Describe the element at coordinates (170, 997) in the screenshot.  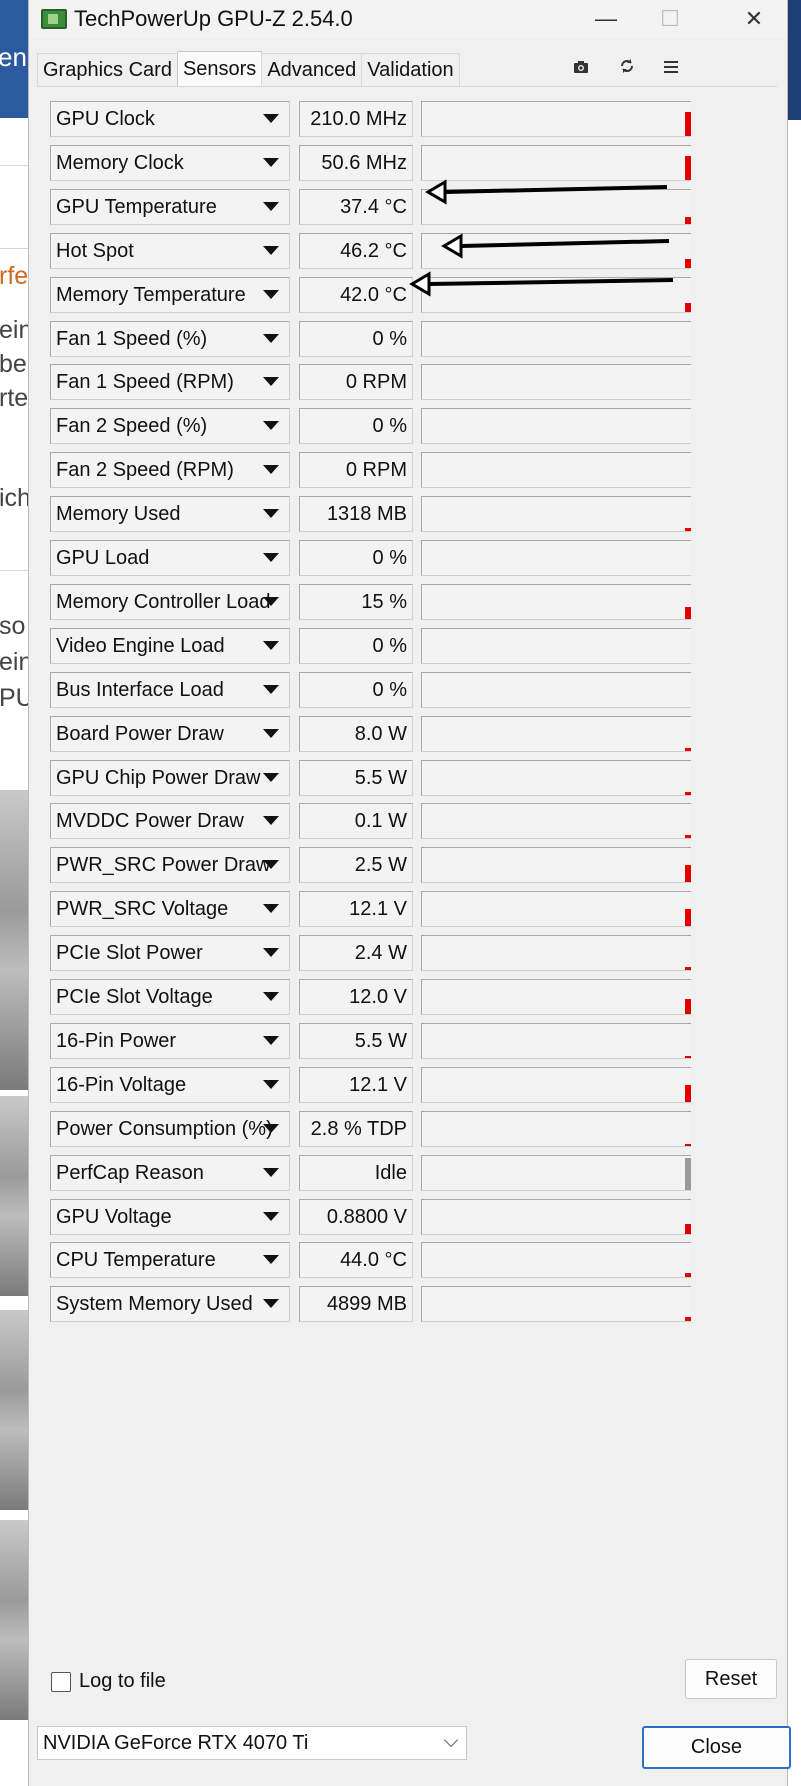
I see `sensor-name-dropdown: PCIe Slot Voltage` at that location.